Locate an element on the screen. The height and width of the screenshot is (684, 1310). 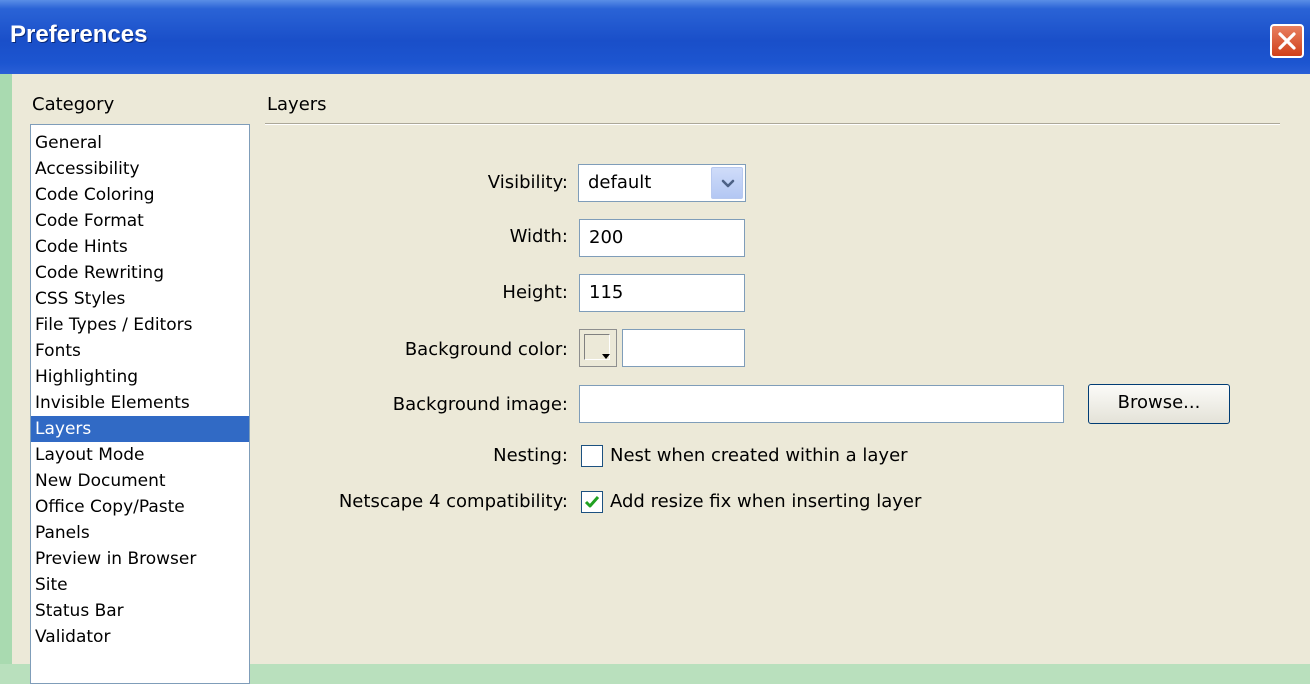
visibility-dropdown-button is located at coordinates (727, 183).